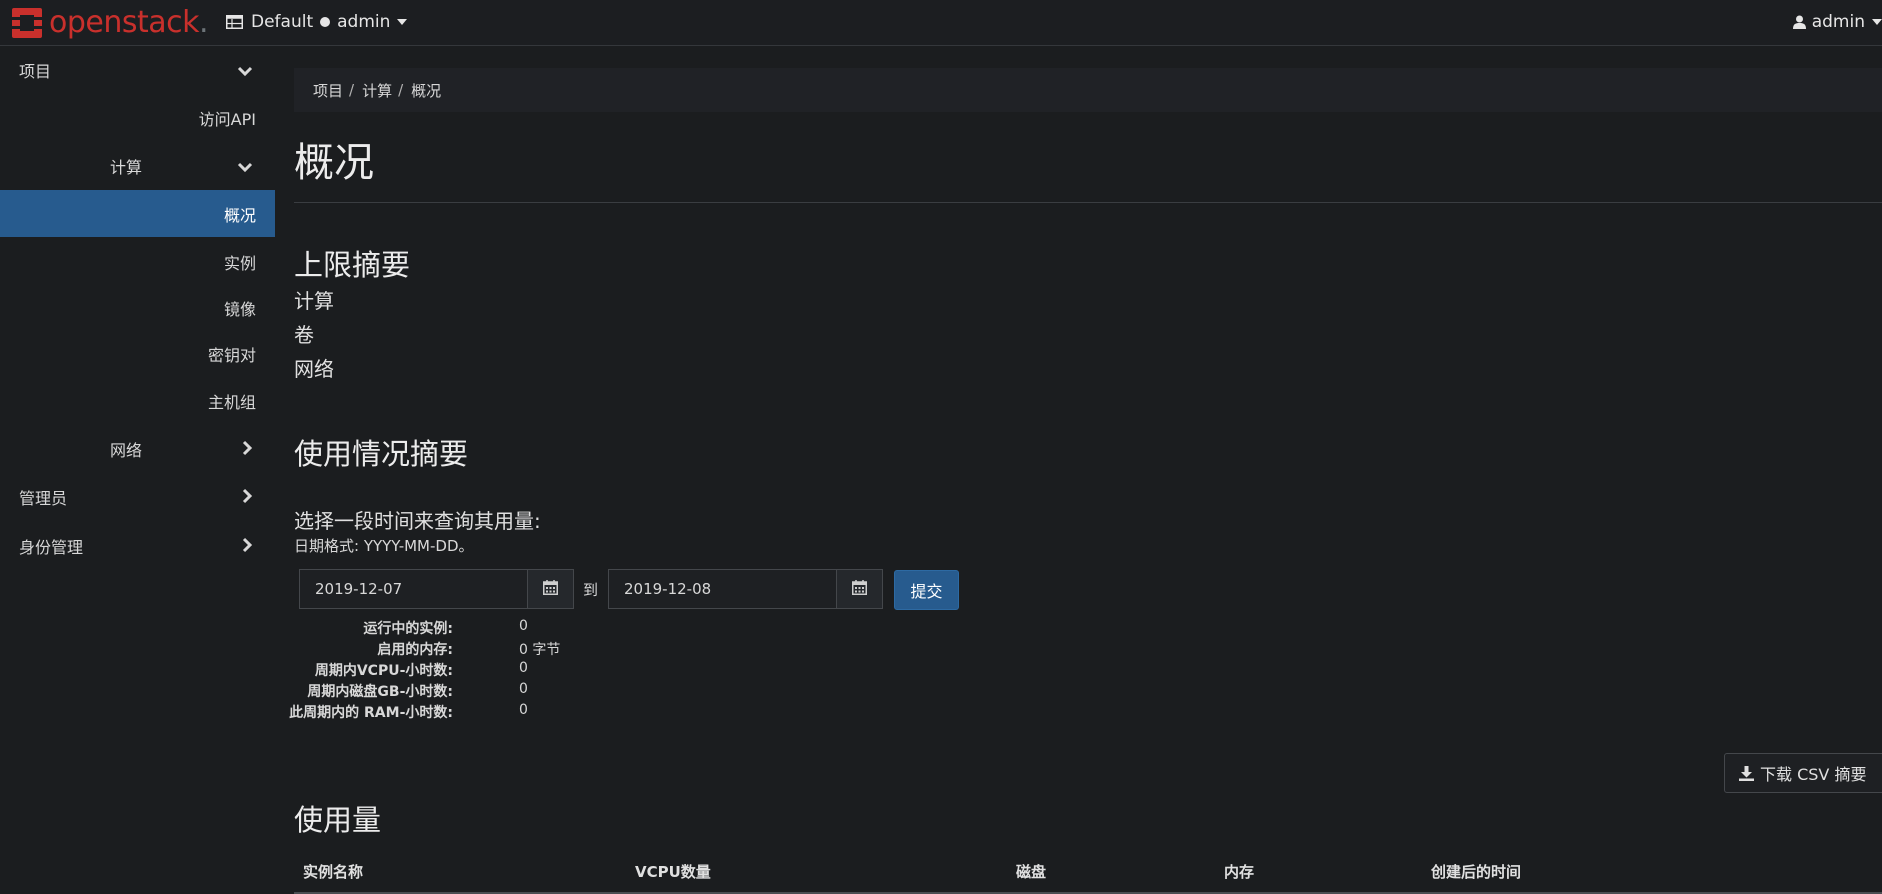 This screenshot has height=894, width=1882. Describe the element at coordinates (380, 692) in the screenshot. I see `stat-key: 周期内磁盘GB-小时数:` at that location.